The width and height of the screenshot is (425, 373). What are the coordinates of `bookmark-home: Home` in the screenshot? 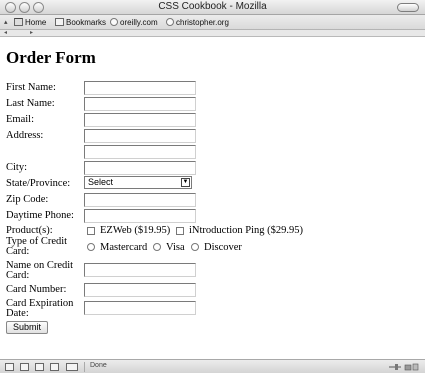 It's located at (30, 22).